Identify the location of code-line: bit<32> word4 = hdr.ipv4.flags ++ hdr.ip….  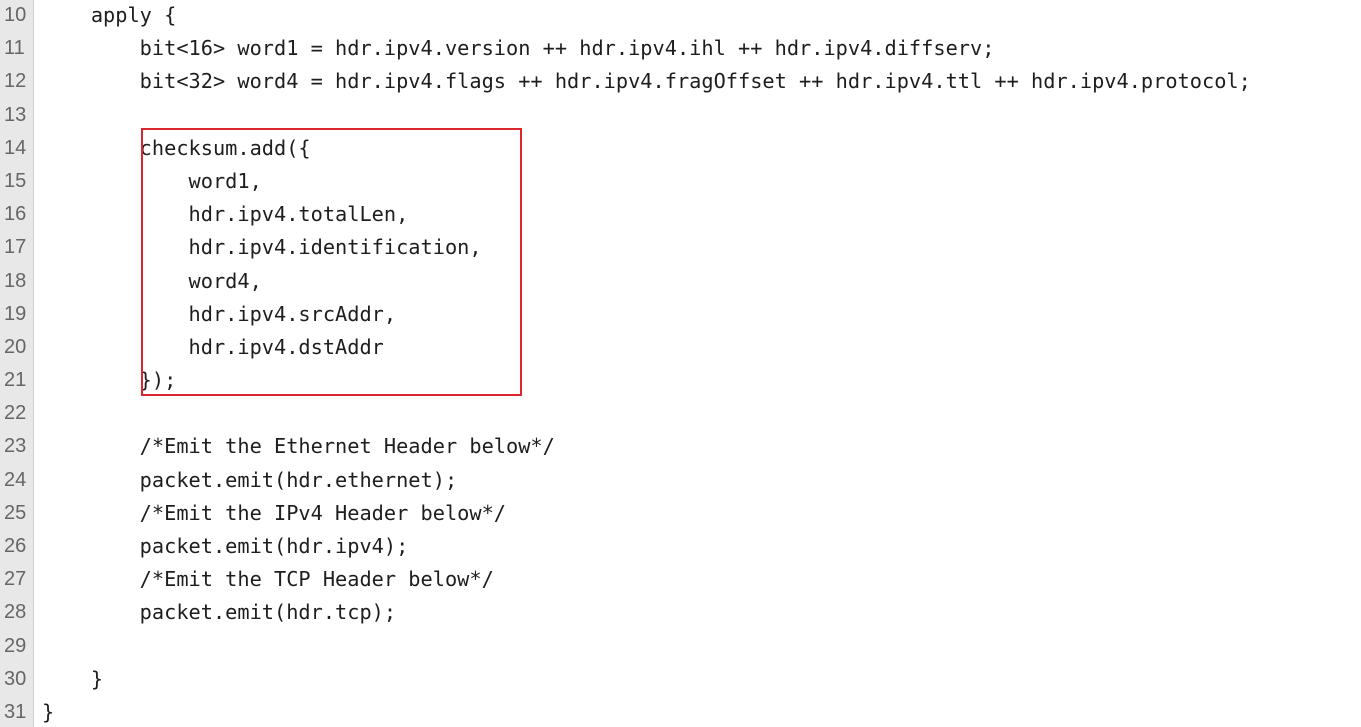
(701, 82).